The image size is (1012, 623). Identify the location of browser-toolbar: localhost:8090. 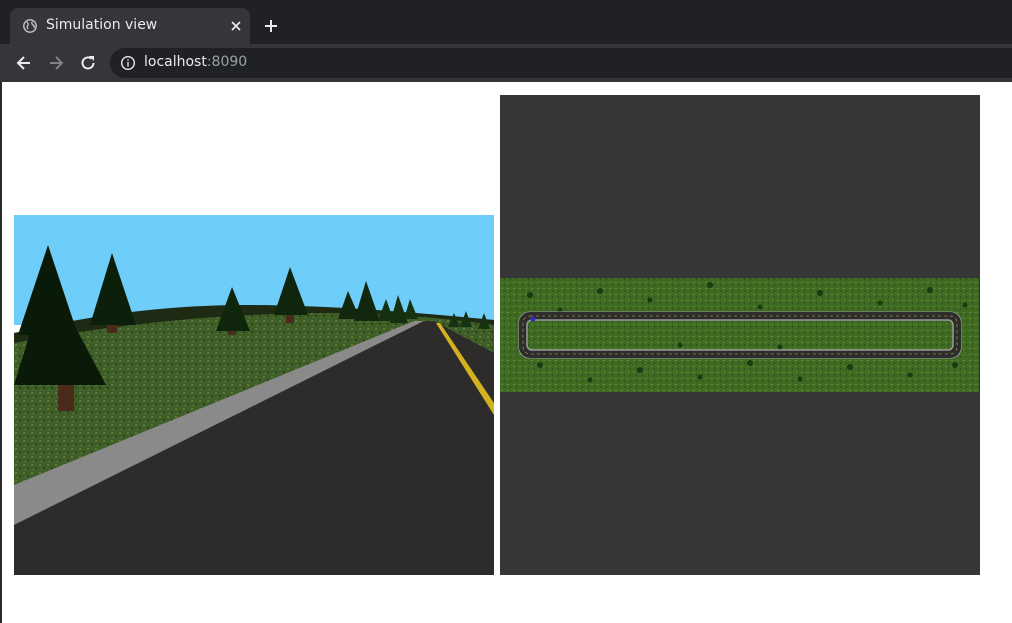
(506, 63).